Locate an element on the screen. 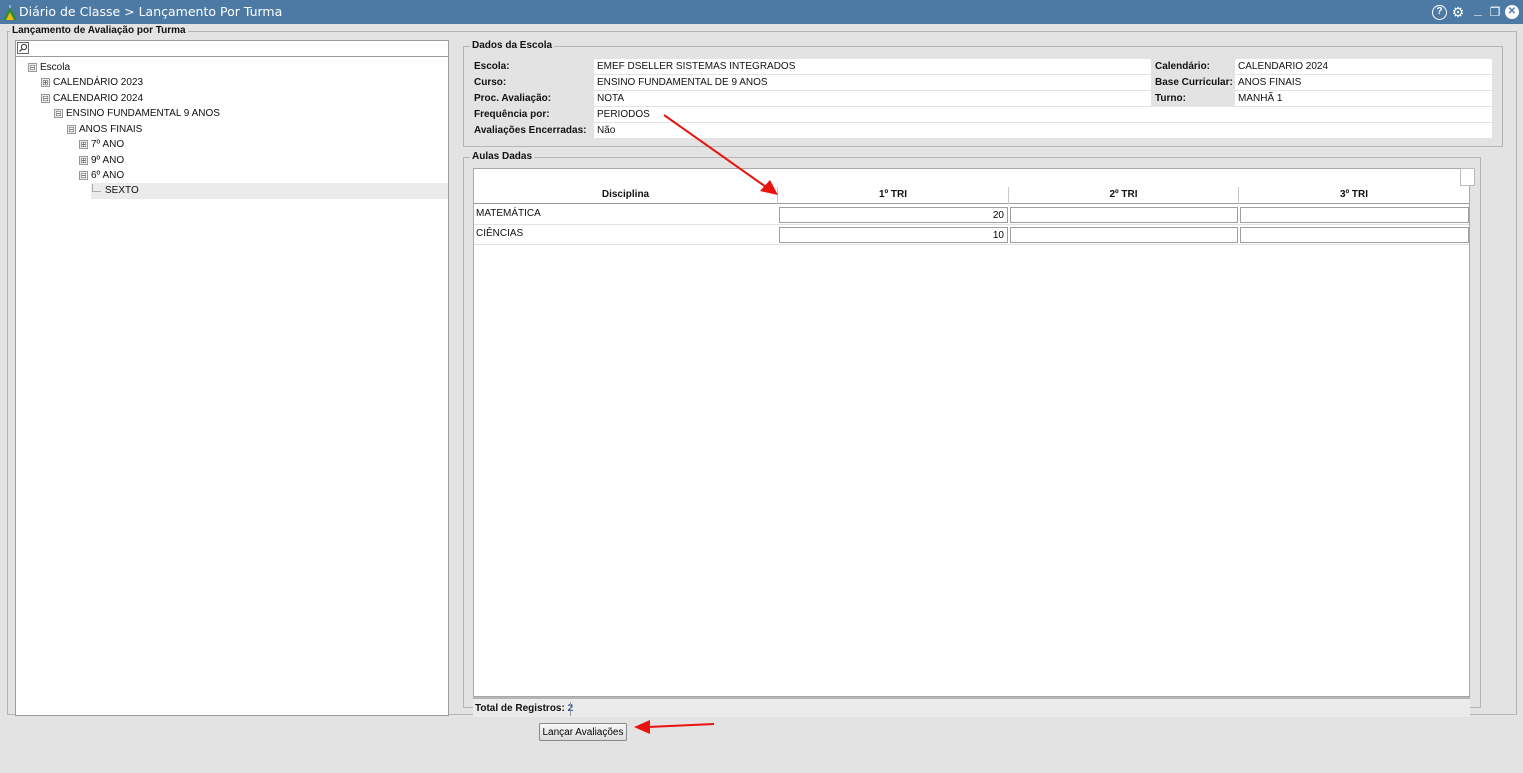 This screenshot has height=773, width=1523. avaliacoes-encerradas-value: Não is located at coordinates (1043, 130).